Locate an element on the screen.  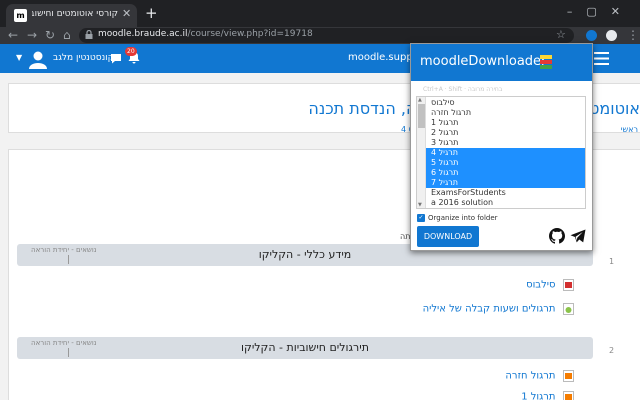
file-option: תרגול 6 is located at coordinates (505, 173).